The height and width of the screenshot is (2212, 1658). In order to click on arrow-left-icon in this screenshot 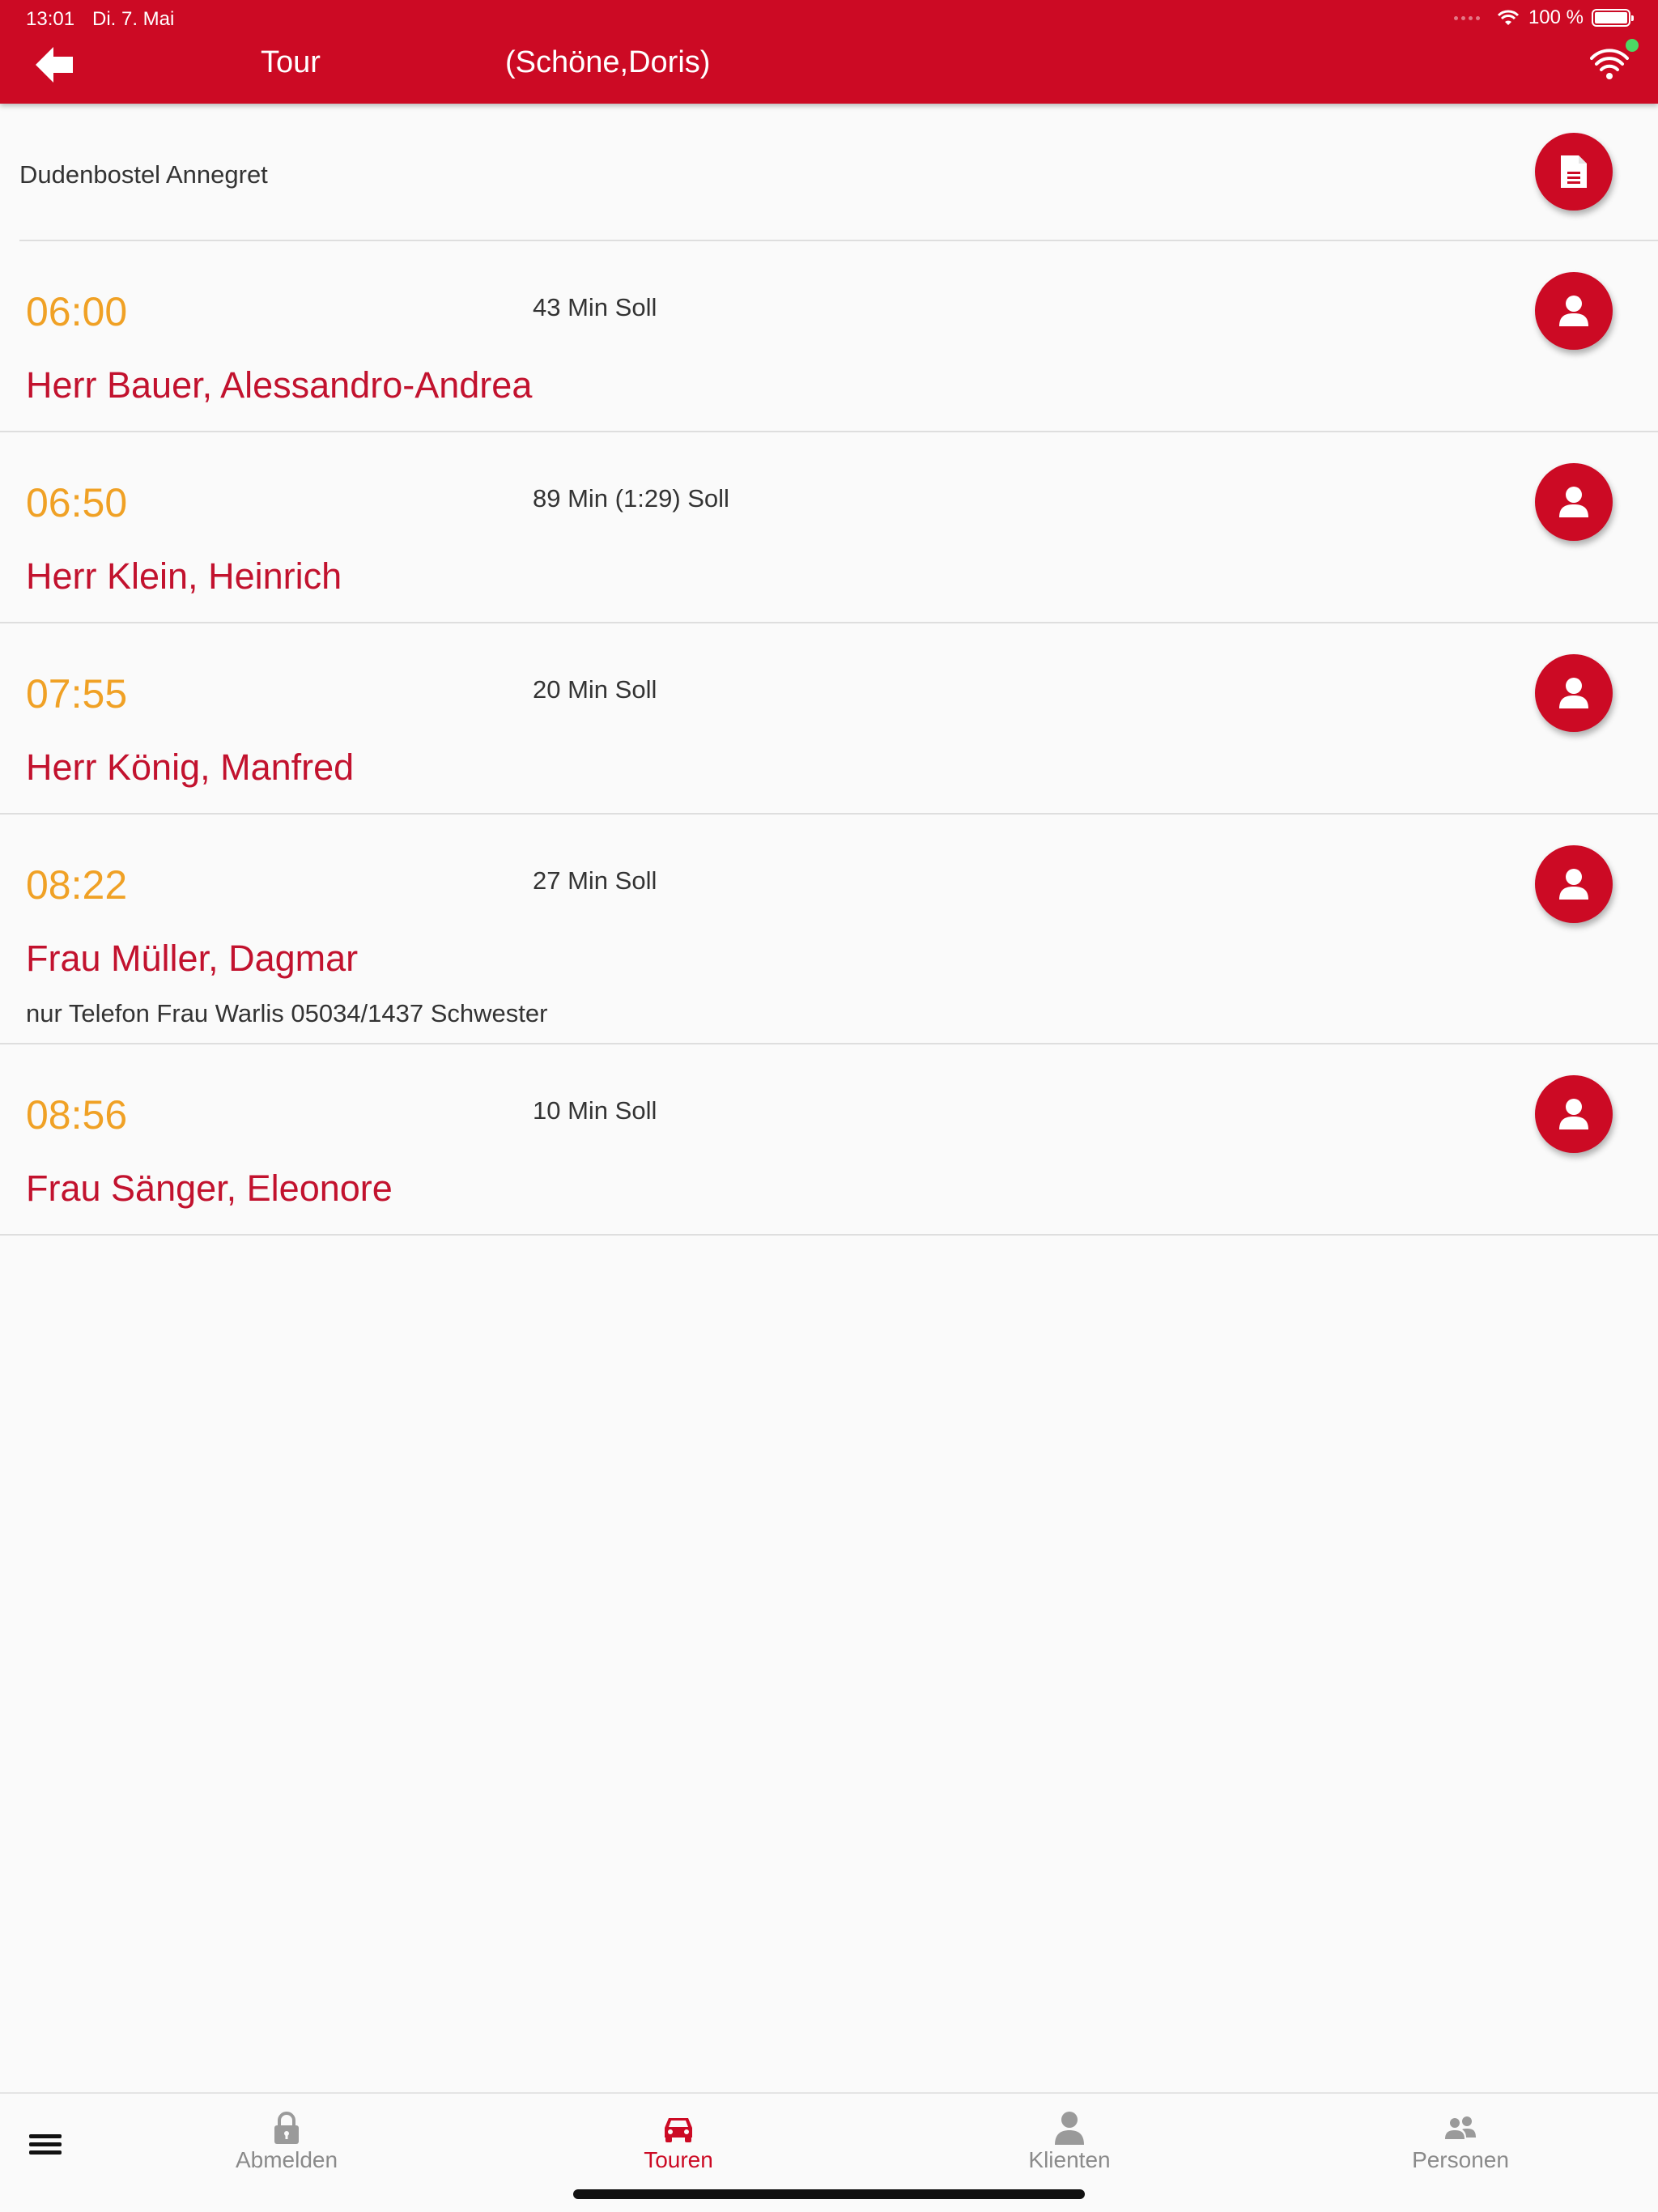, I will do `click(55, 64)`.